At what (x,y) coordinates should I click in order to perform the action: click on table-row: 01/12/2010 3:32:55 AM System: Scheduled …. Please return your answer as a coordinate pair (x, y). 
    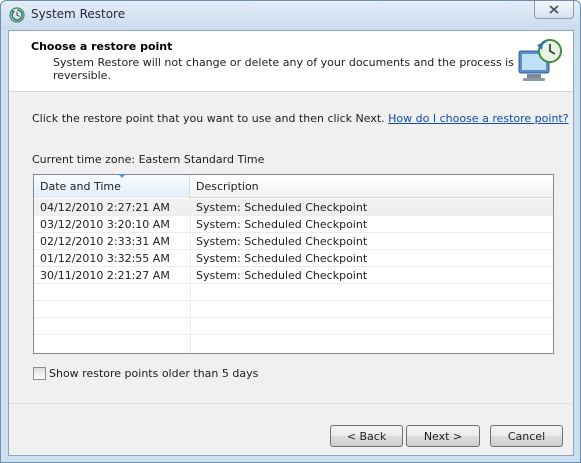
    Looking at the image, I should click on (293, 258).